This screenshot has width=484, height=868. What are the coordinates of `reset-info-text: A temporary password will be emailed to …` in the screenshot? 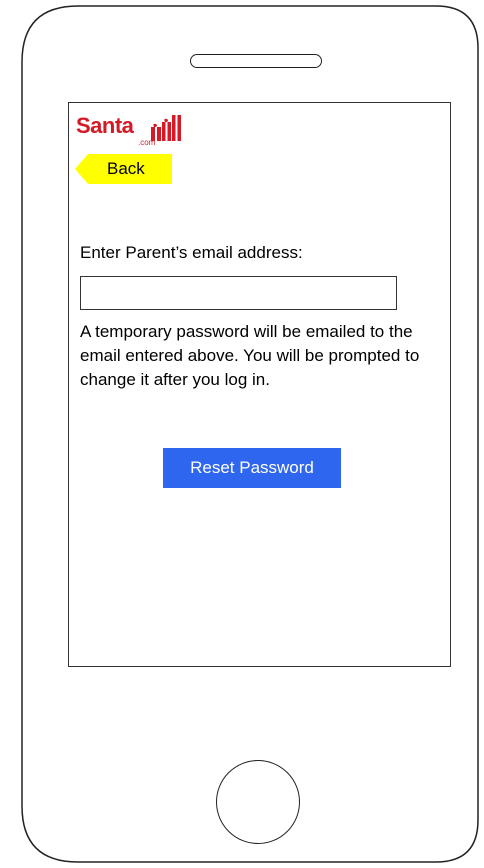 It's located at (250, 355).